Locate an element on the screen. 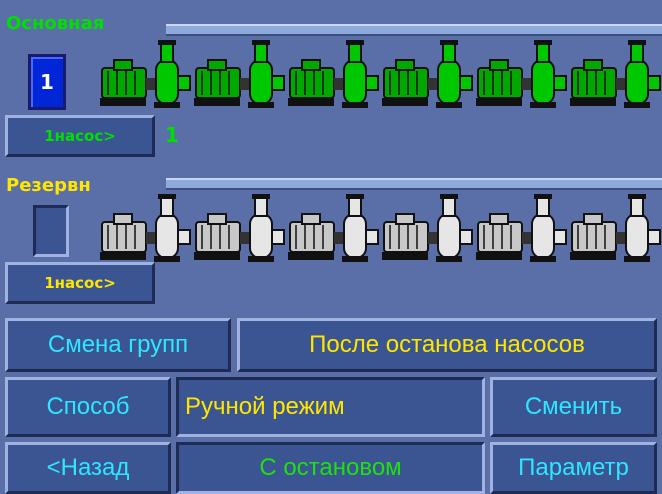 This screenshot has height=494, width=662. reserve-pump-row is located at coordinates (379, 229).